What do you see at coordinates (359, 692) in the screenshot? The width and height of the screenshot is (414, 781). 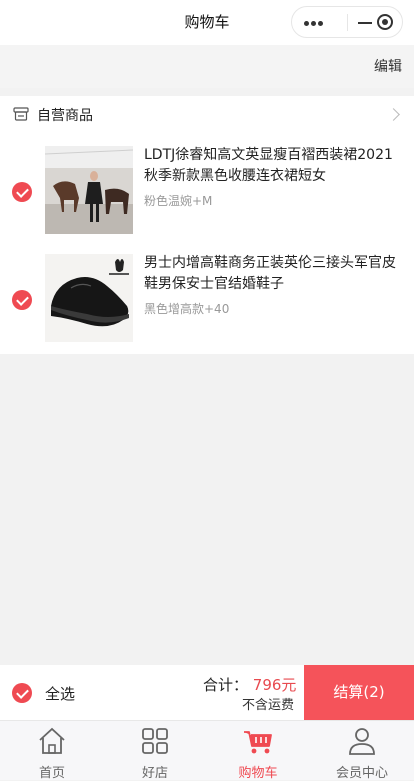 I see `checkout-button: 结算(2)` at bounding box center [359, 692].